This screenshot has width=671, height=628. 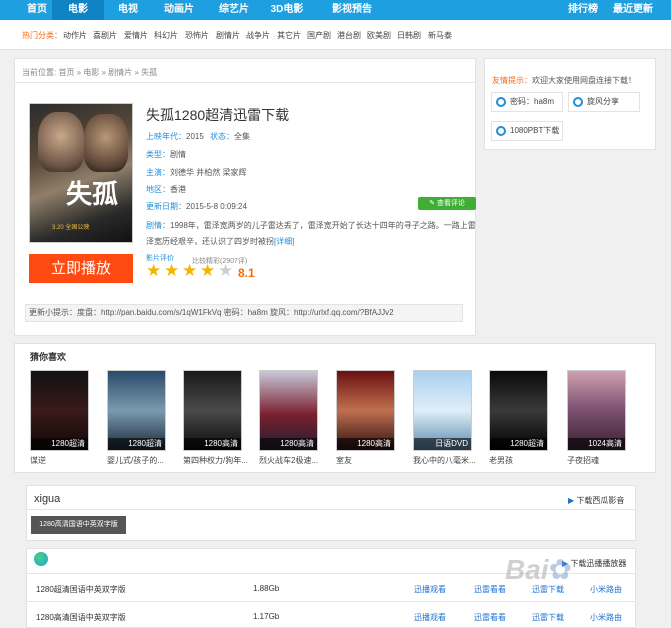 I want to click on quality-badge: 1024高清, so click(x=596, y=444).